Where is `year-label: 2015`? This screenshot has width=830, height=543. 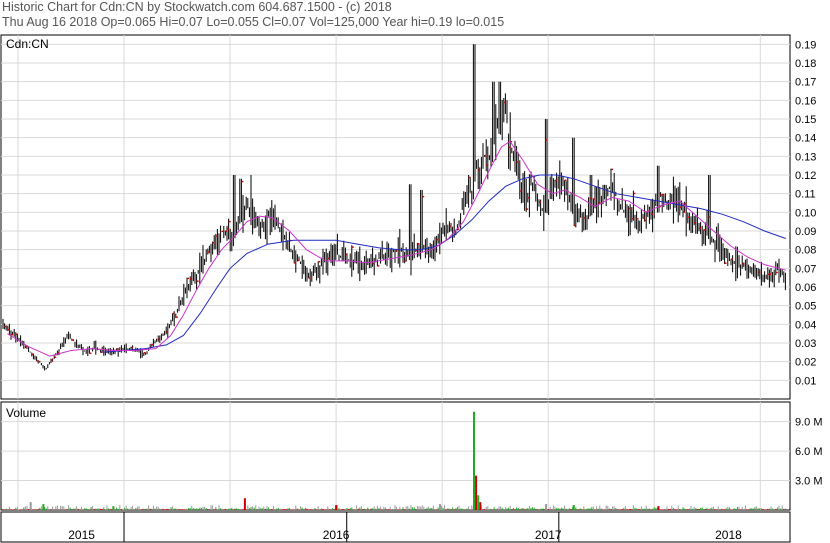
year-label: 2015 is located at coordinates (81, 535).